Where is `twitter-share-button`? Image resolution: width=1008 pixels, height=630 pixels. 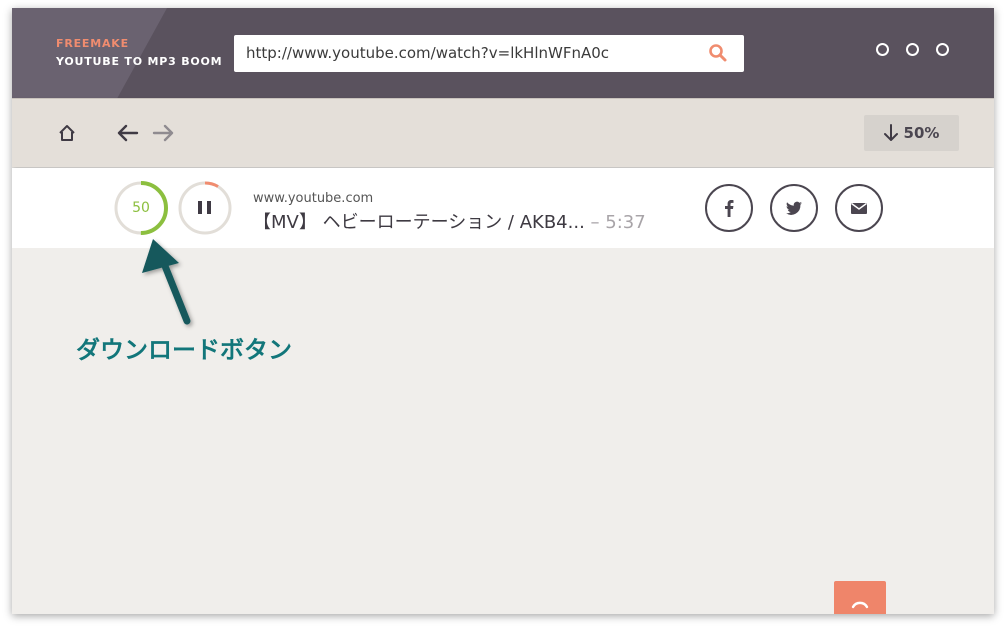
twitter-share-button is located at coordinates (794, 208).